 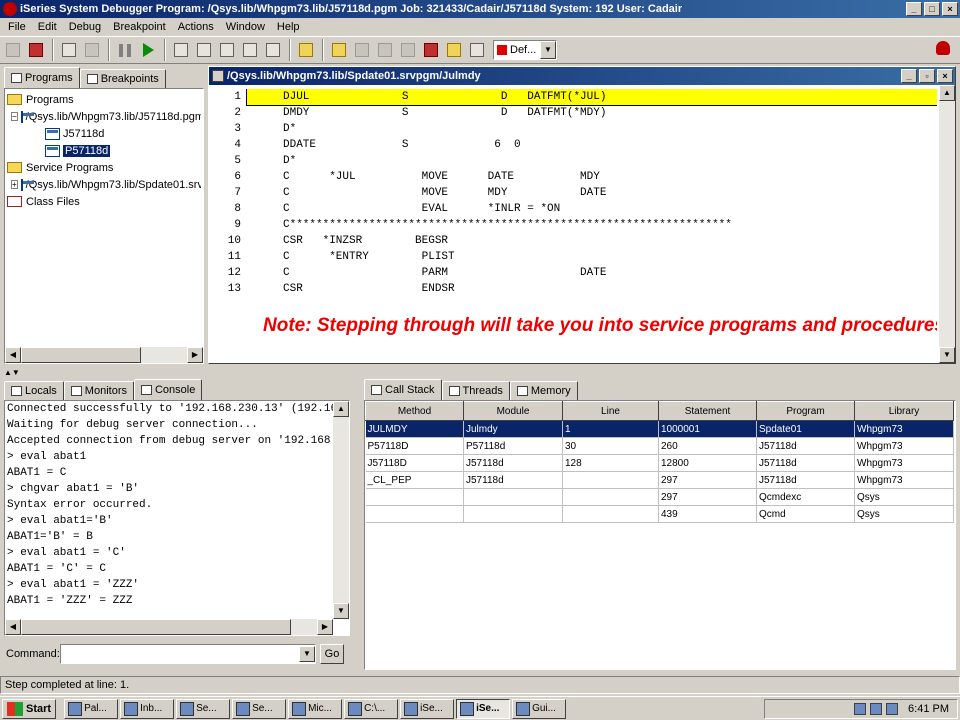 What do you see at coordinates (16, 372) in the screenshot?
I see `split-down-icon: ▼` at bounding box center [16, 372].